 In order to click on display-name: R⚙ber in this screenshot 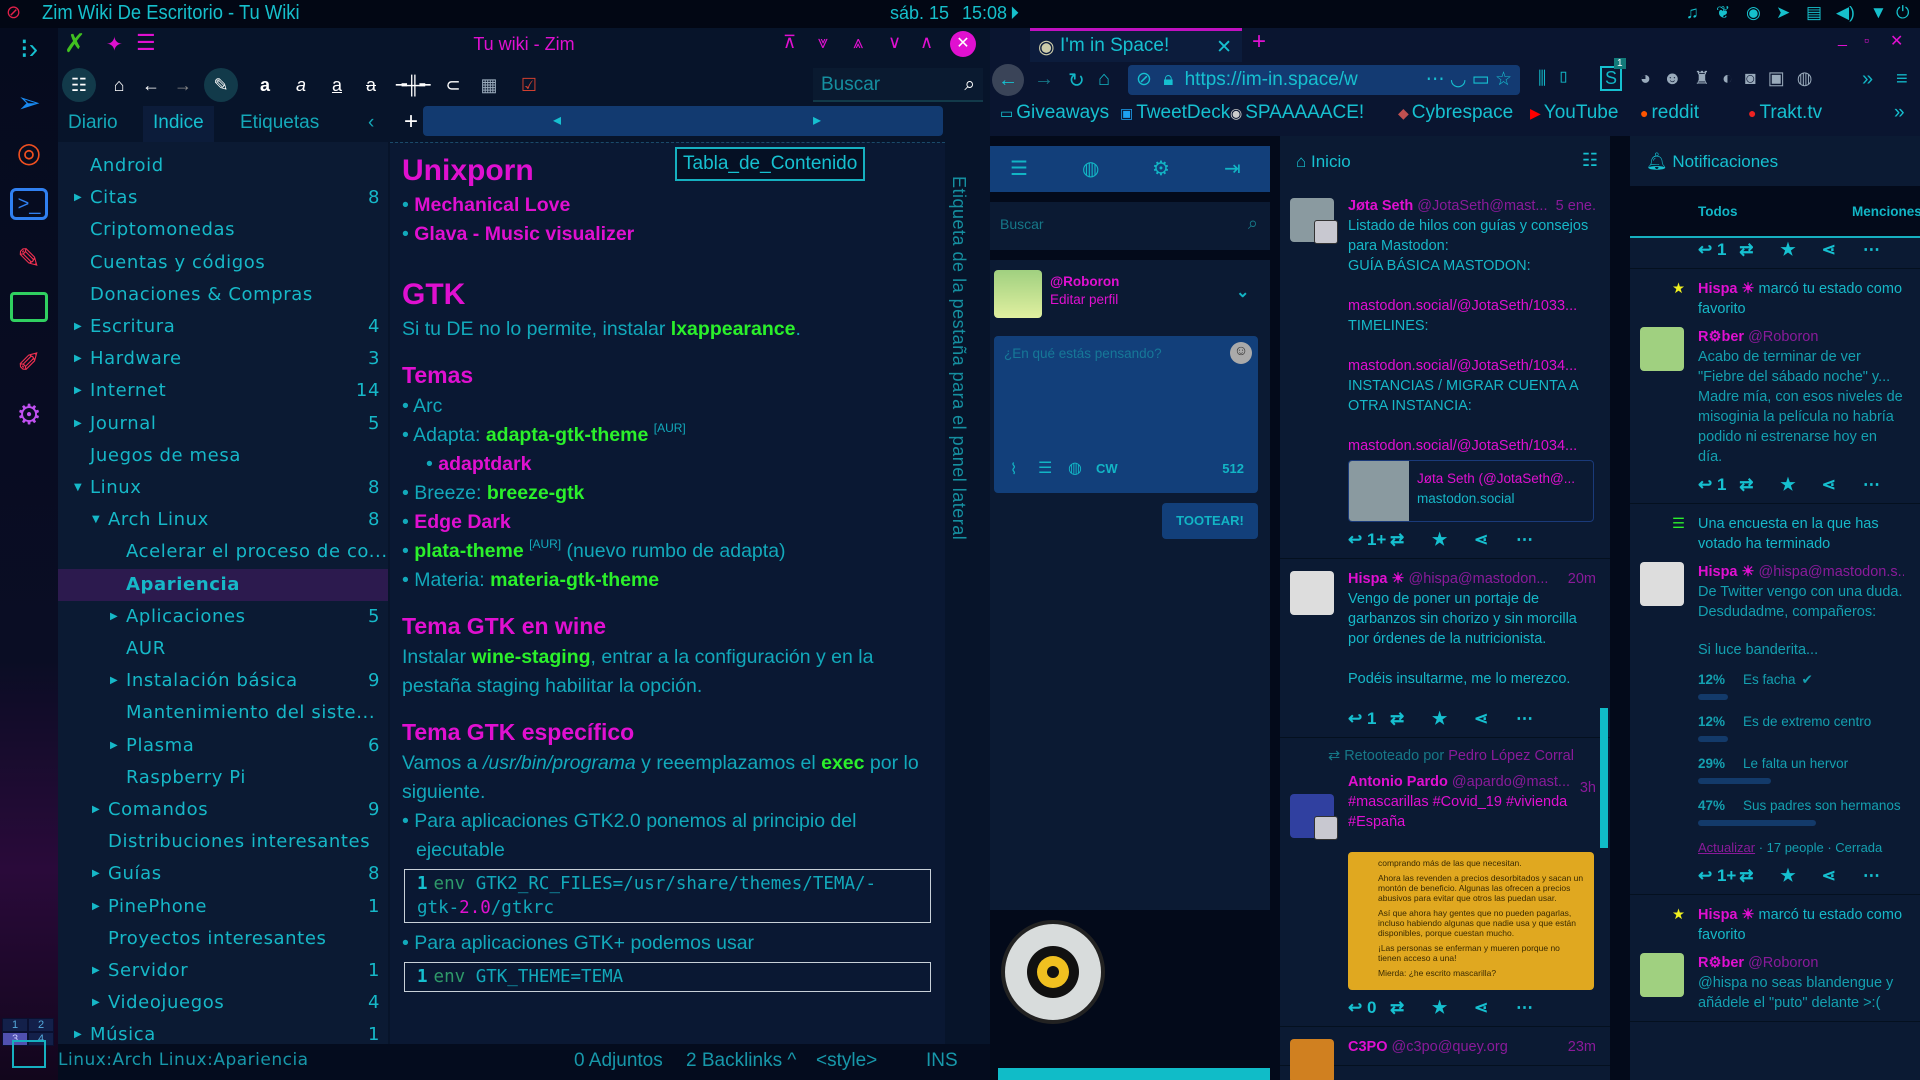, I will do `click(1721, 337)`.